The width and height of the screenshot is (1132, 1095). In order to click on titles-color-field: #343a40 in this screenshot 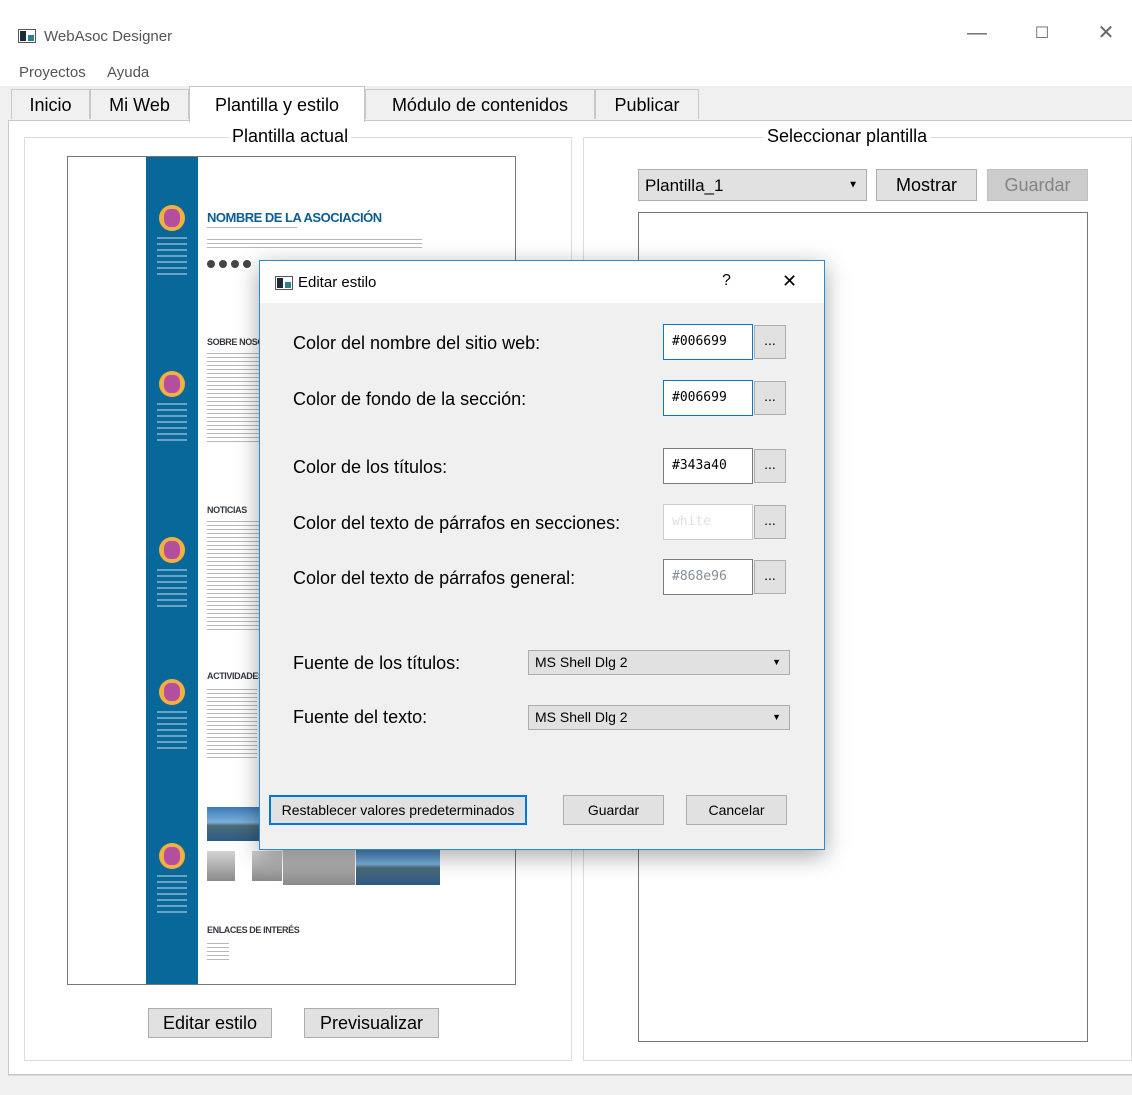, I will do `click(708, 466)`.